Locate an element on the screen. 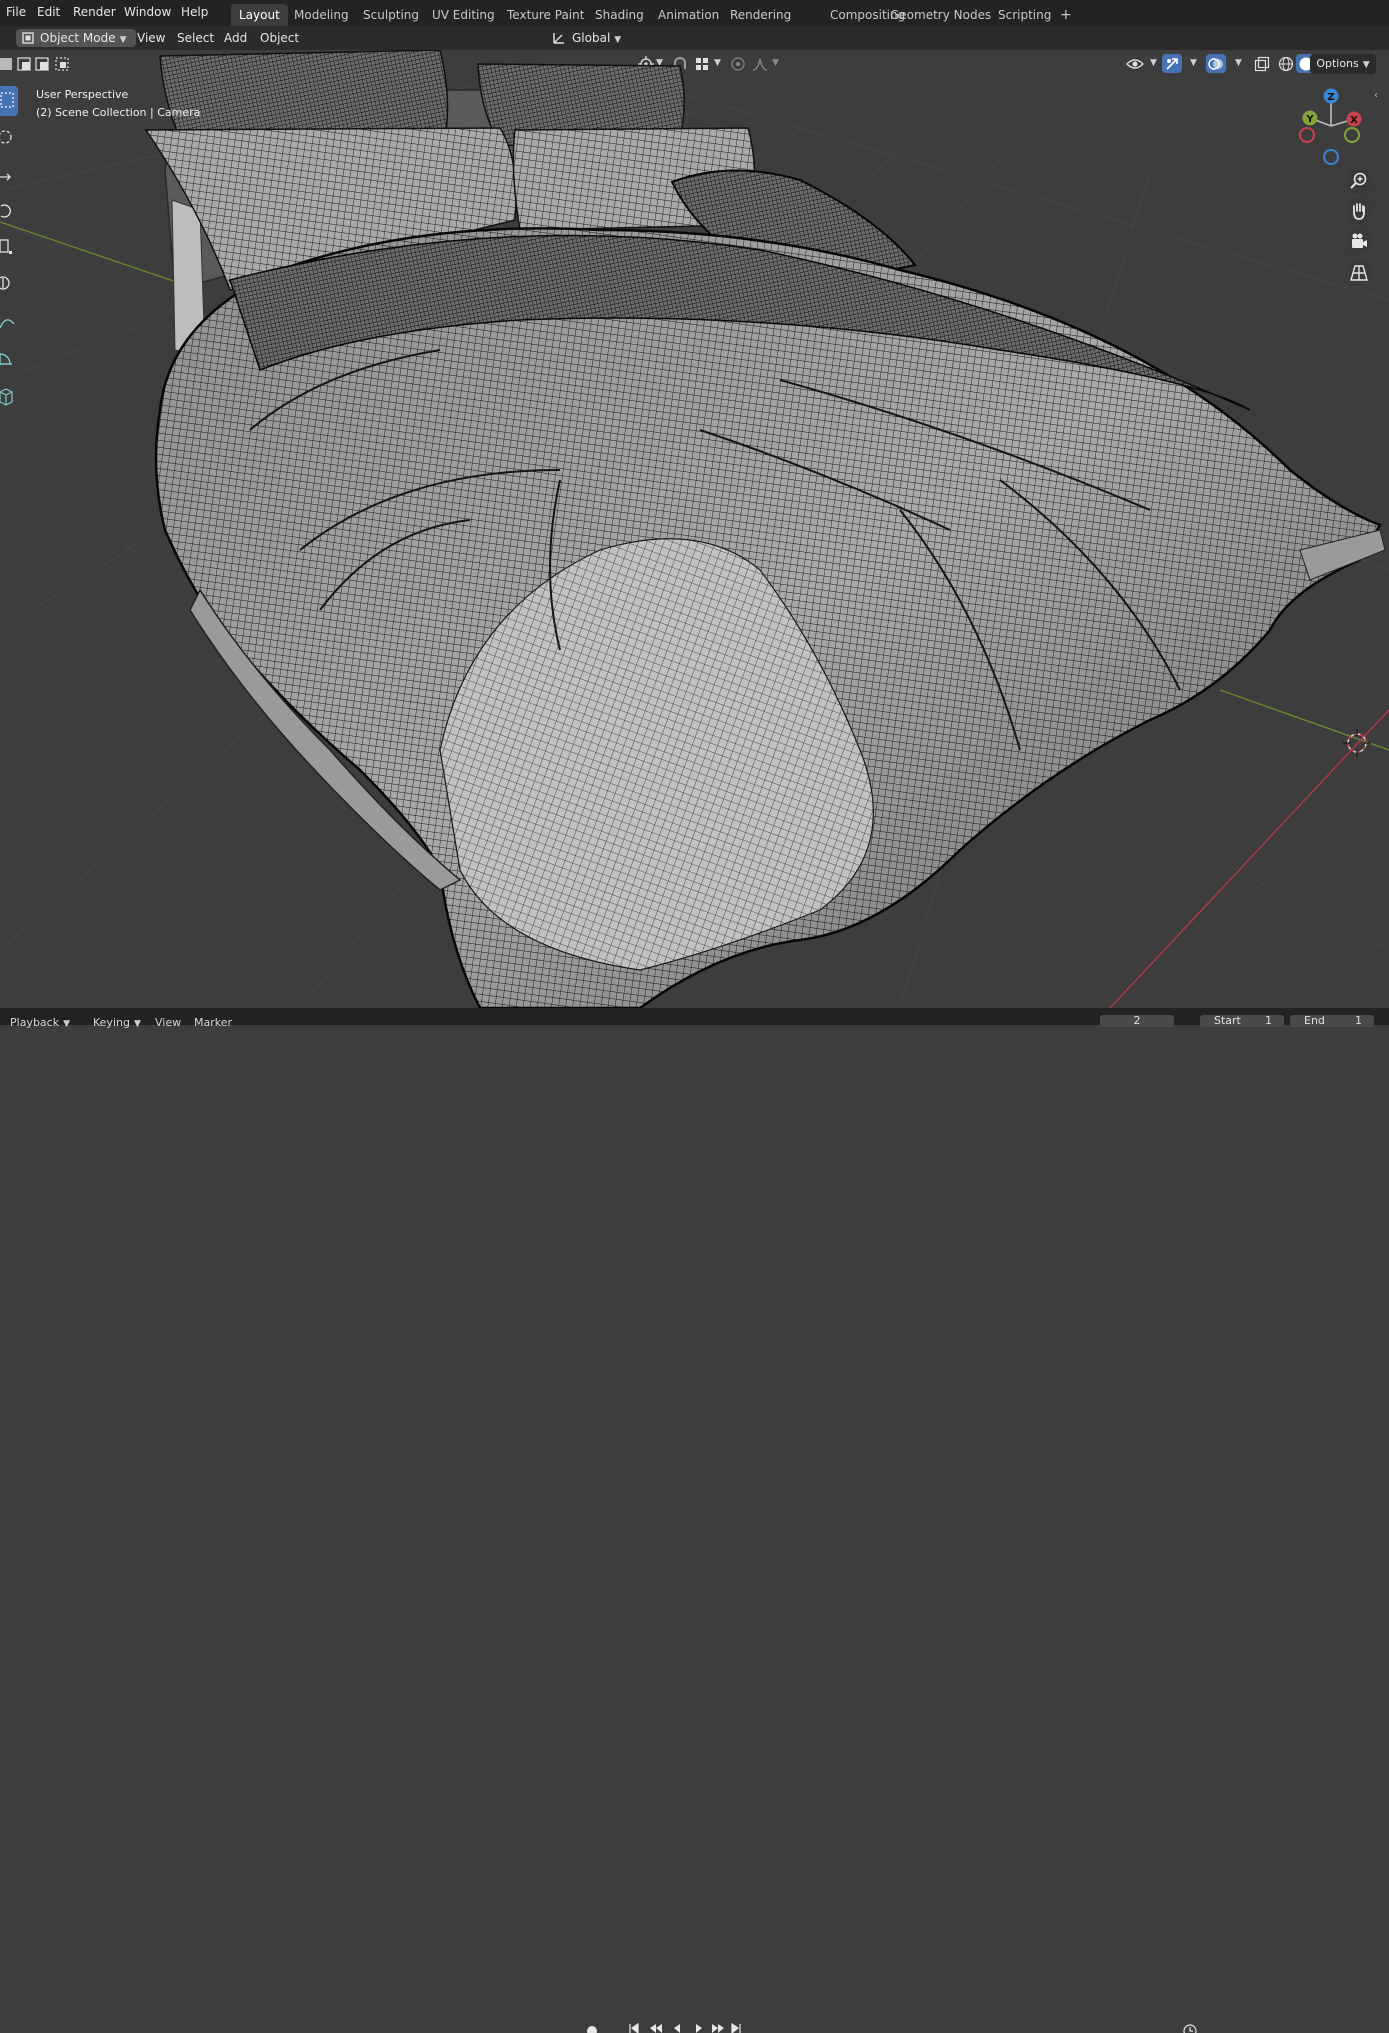 The width and height of the screenshot is (1389, 2033). object-mode-icon is located at coordinates (28, 38).